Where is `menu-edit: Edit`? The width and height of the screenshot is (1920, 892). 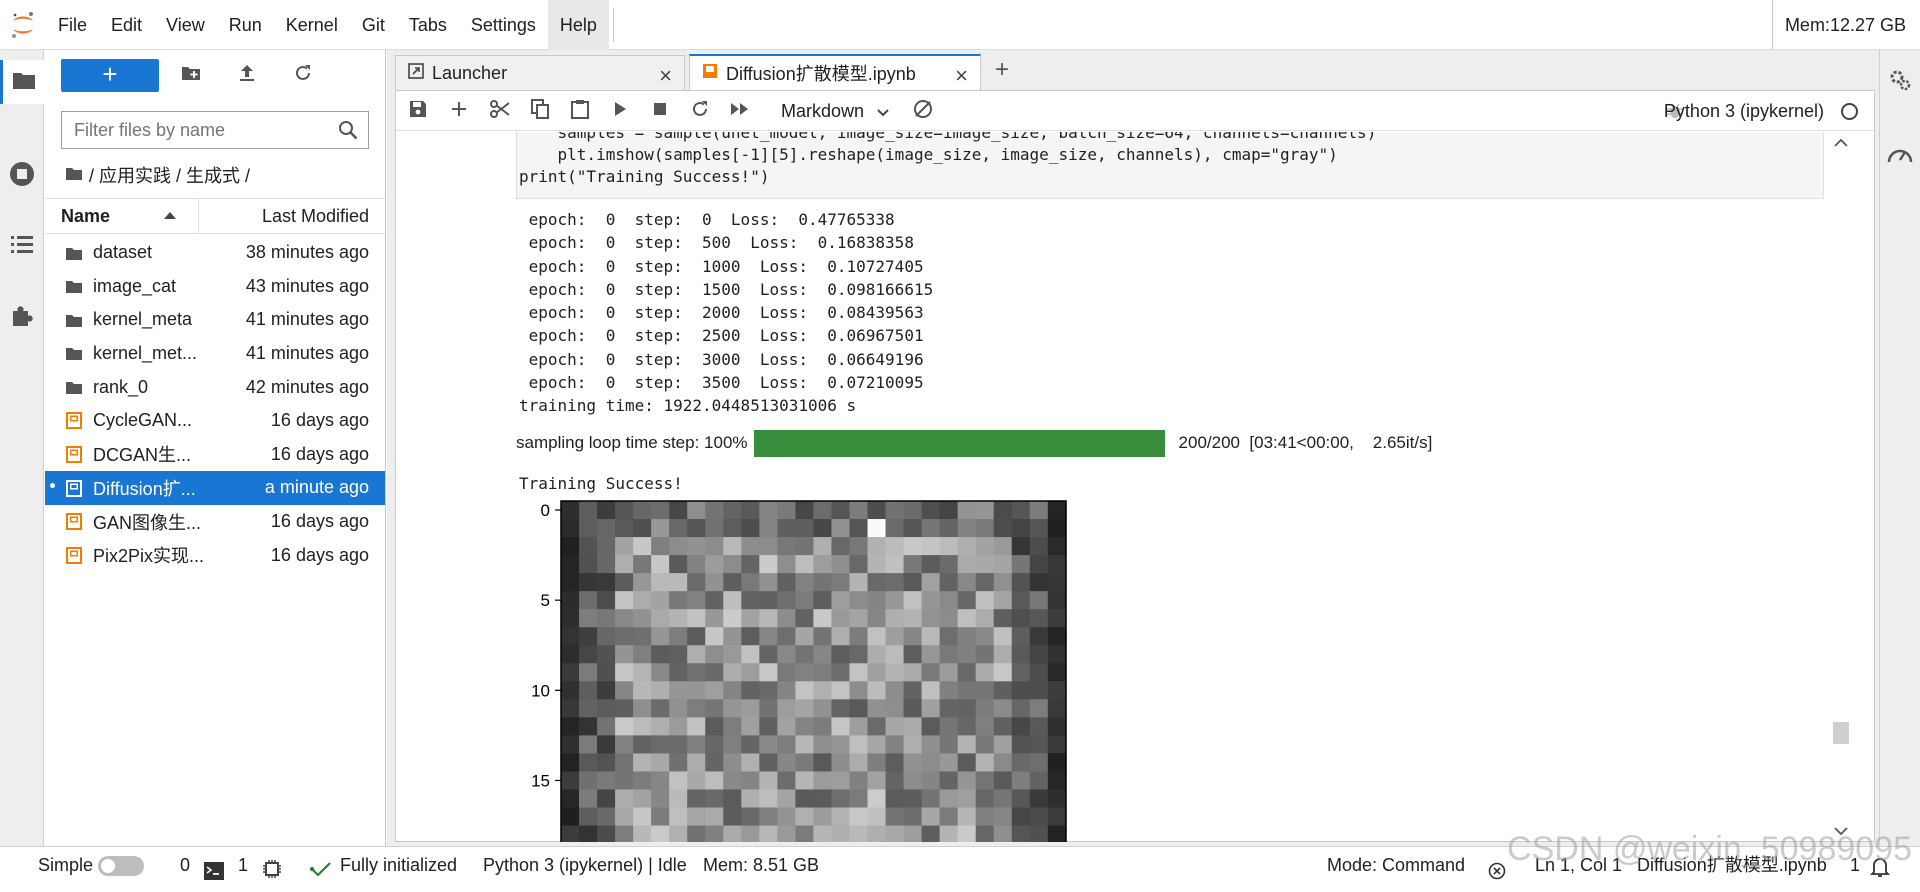 menu-edit: Edit is located at coordinates (126, 25).